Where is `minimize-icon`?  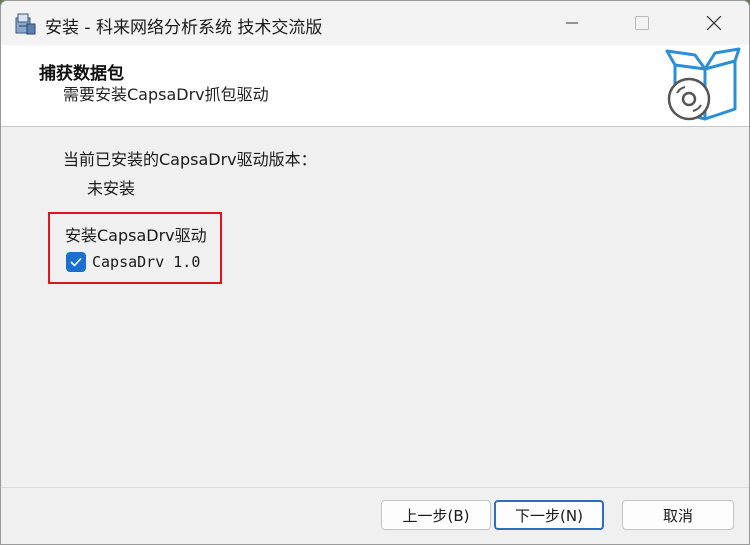 minimize-icon is located at coordinates (572, 23).